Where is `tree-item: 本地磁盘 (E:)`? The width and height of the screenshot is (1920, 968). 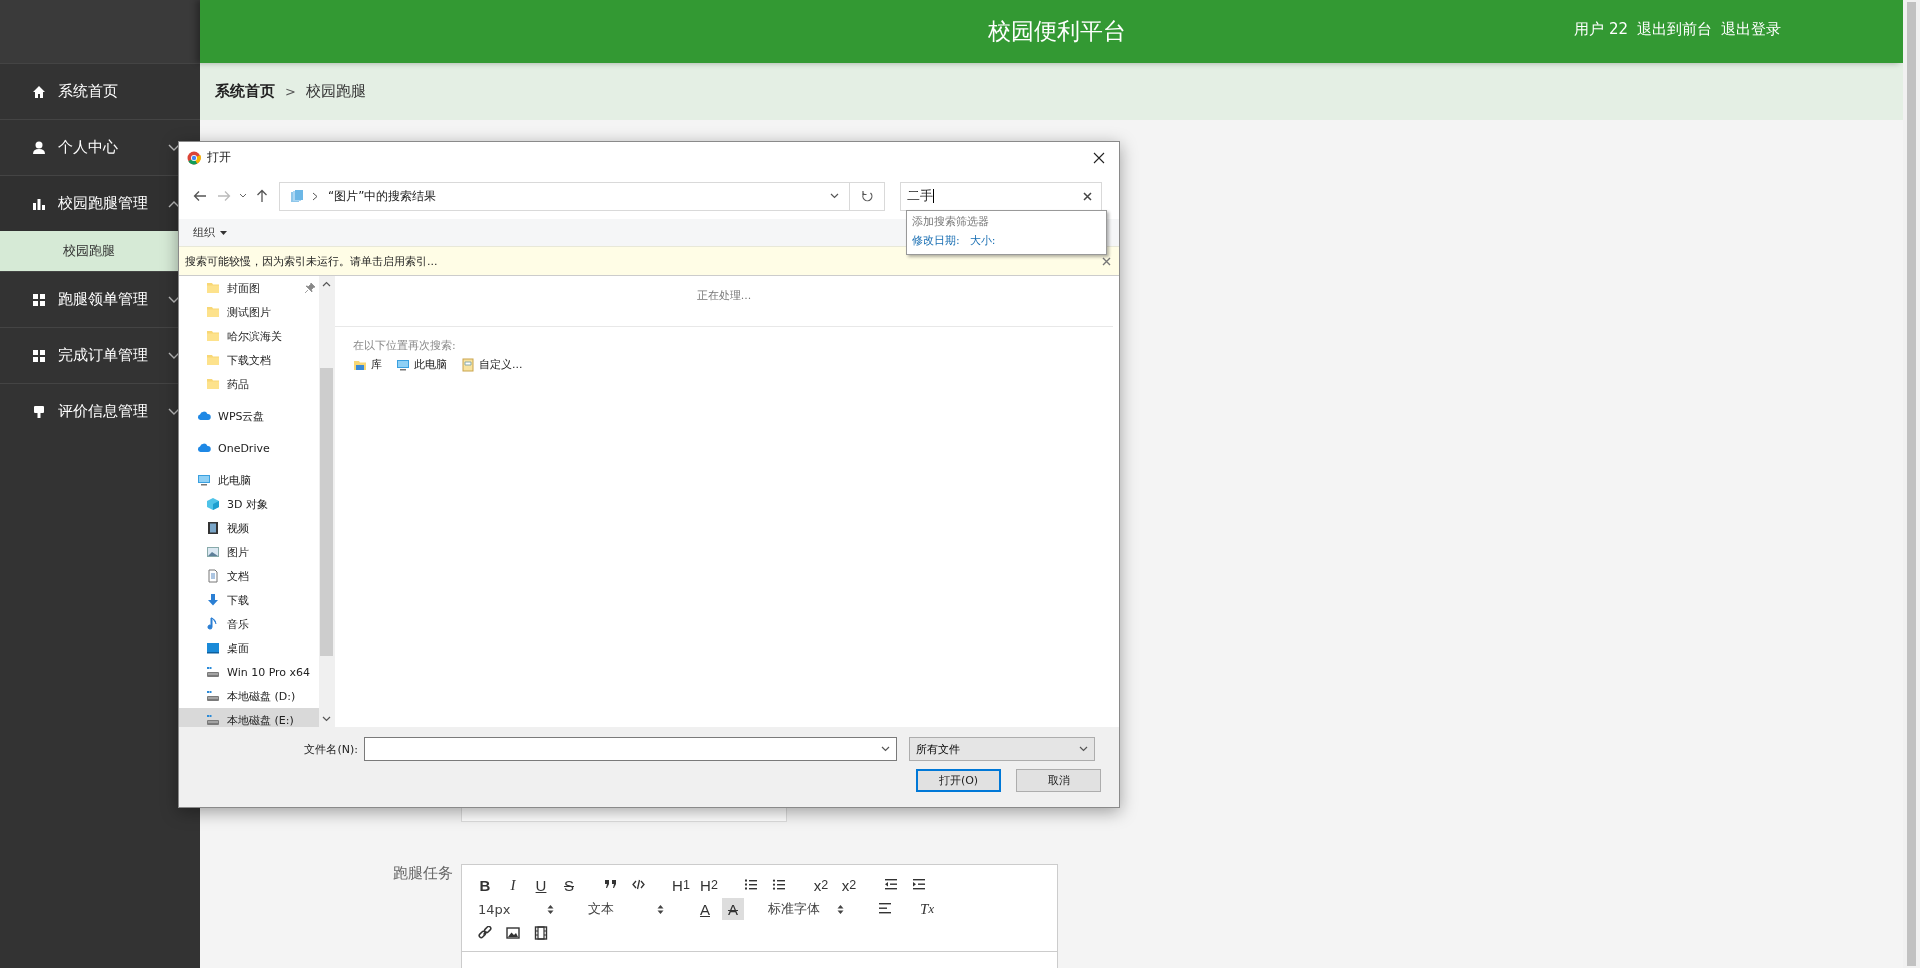 tree-item: 本地磁盘 (E:) is located at coordinates (249, 717).